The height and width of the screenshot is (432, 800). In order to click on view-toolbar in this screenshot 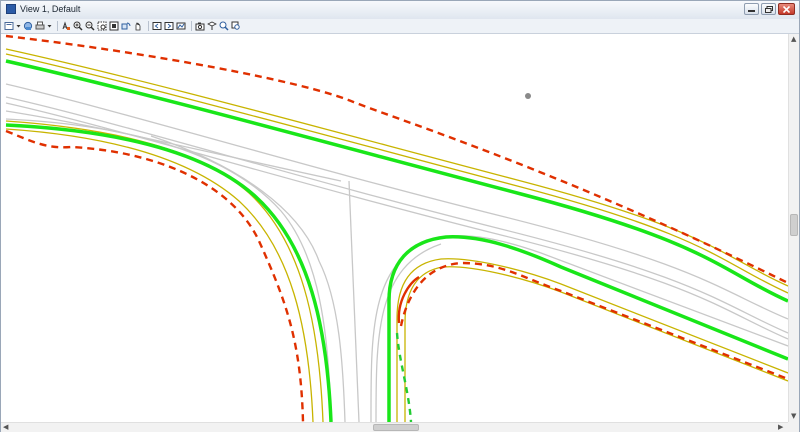, I will do `click(400, 26)`.